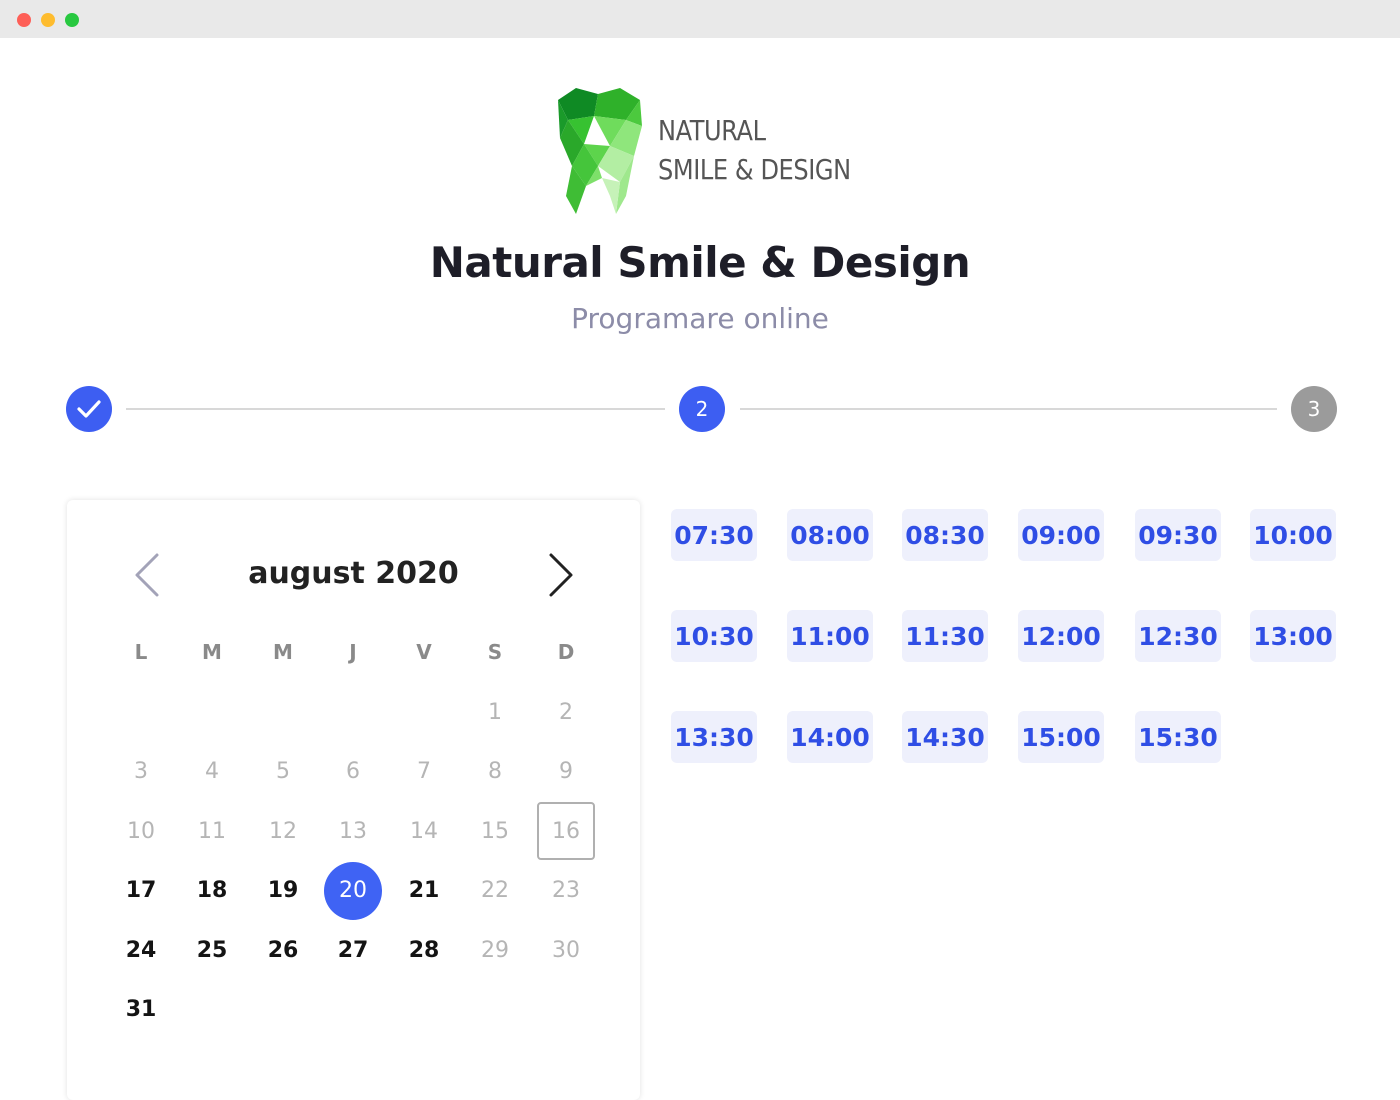  Describe the element at coordinates (712, 130) in the screenshot. I see `logo-text-line1: NATURAL` at that location.